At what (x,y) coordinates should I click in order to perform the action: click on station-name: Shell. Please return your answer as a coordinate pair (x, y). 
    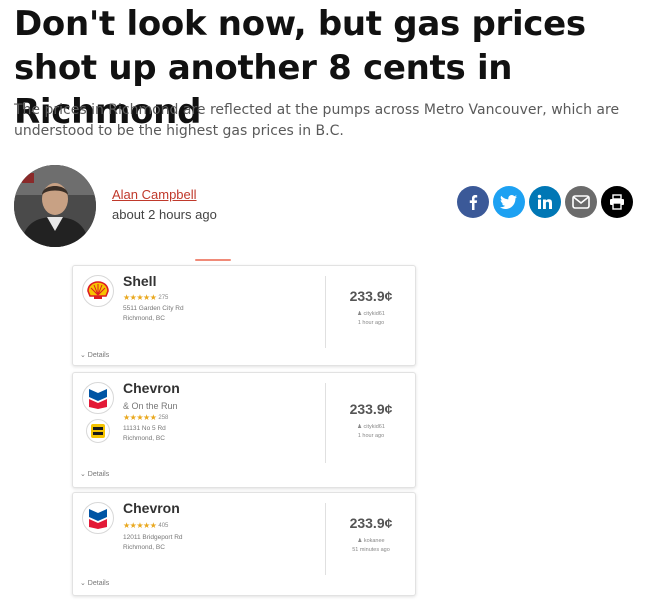
    Looking at the image, I should click on (139, 281).